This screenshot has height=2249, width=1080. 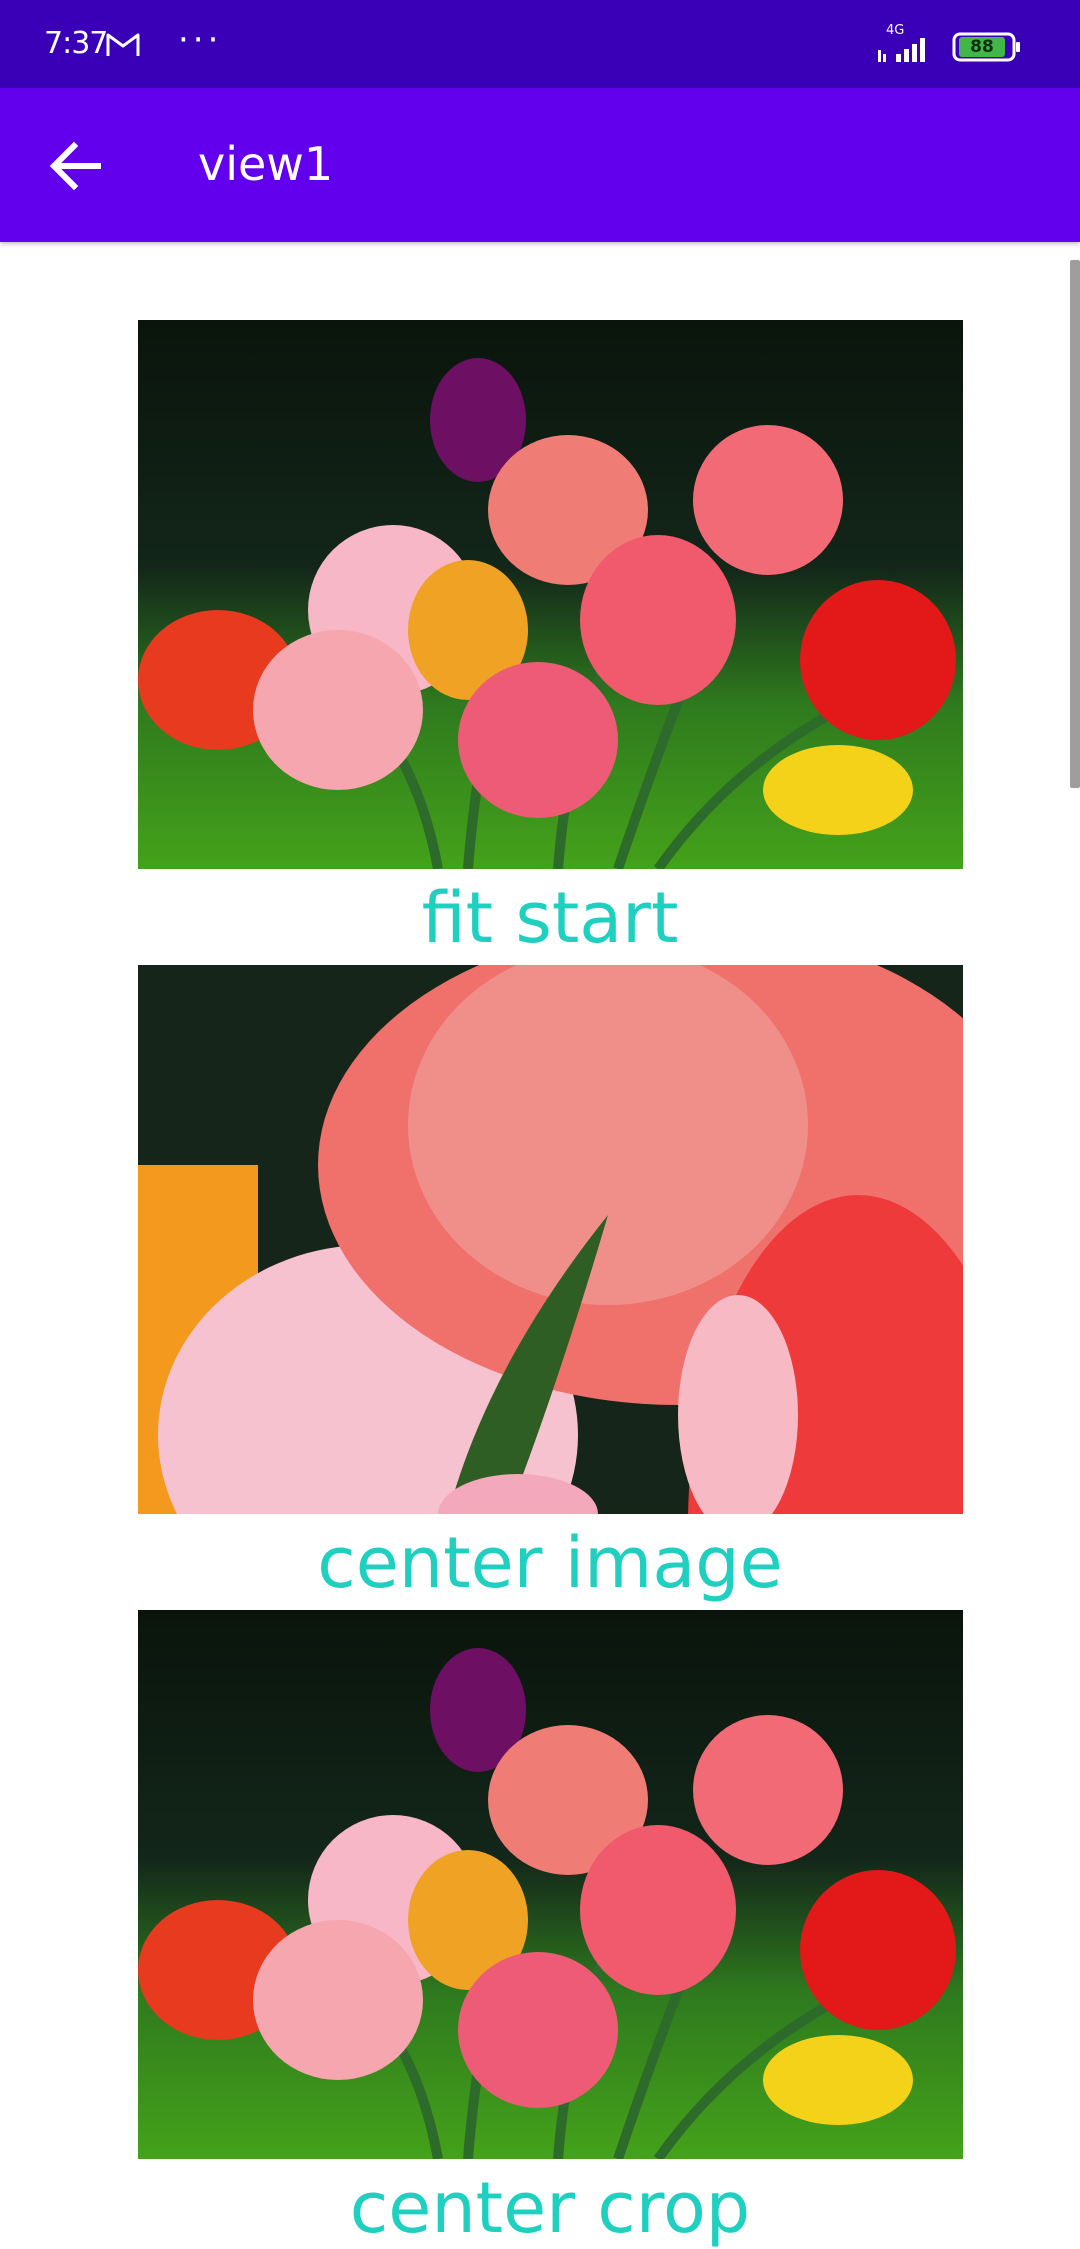 I want to click on signal-strength-icon, so click(x=901, y=50).